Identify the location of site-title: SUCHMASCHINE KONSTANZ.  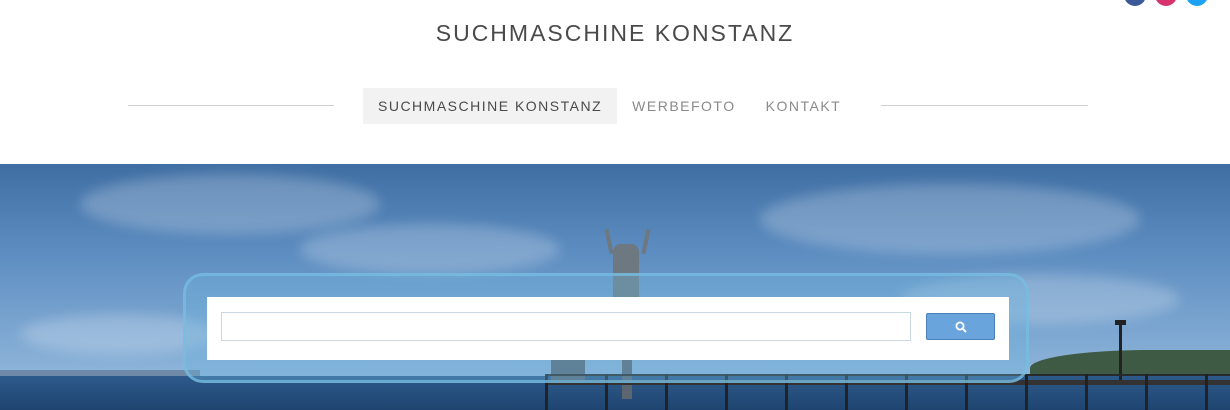
(615, 33).